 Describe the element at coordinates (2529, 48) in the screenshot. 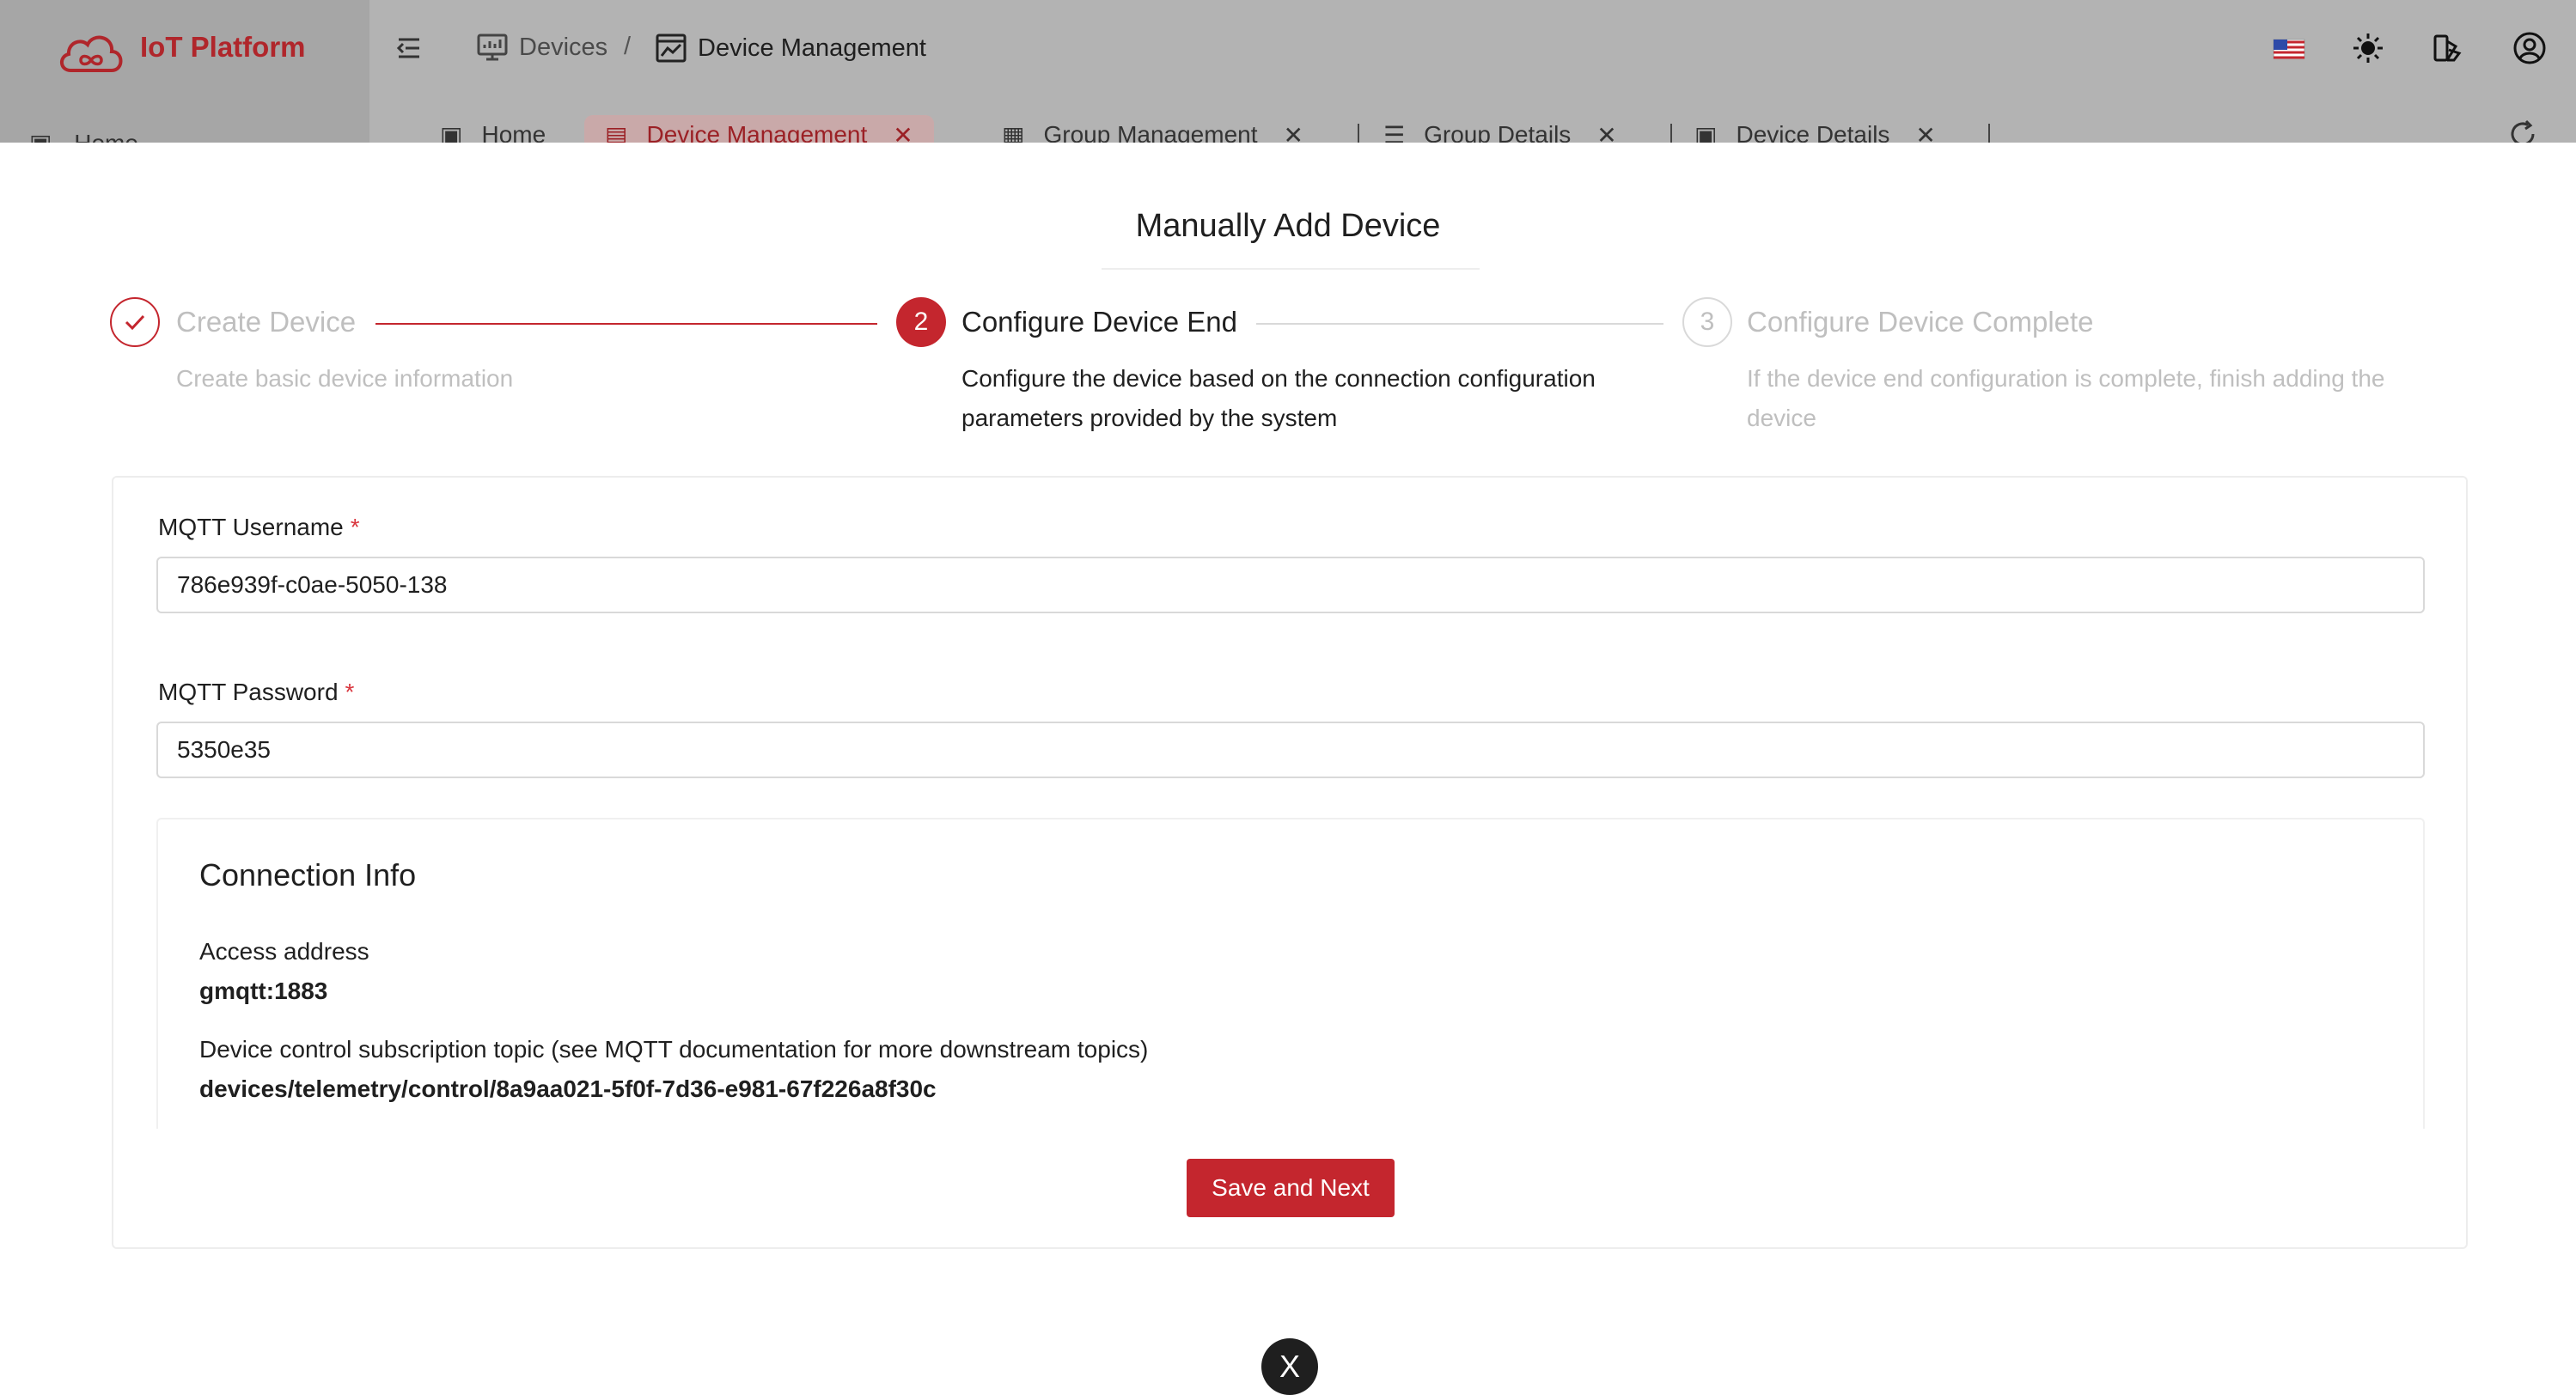

I see `user-avatar-icon` at that location.